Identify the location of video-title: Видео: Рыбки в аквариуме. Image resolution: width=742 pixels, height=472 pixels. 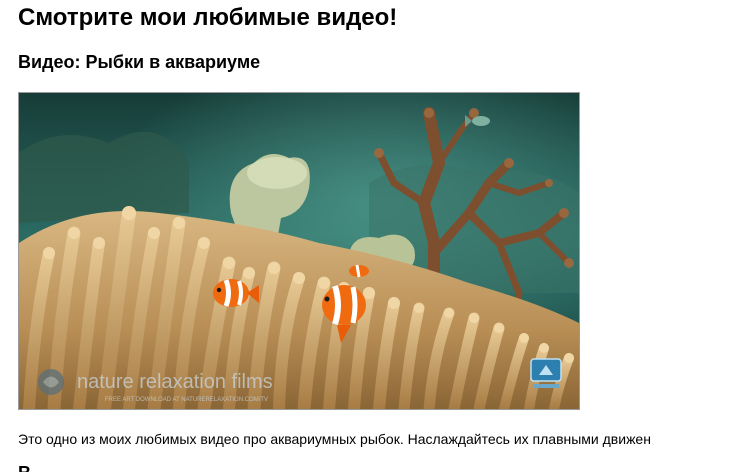
(139, 62).